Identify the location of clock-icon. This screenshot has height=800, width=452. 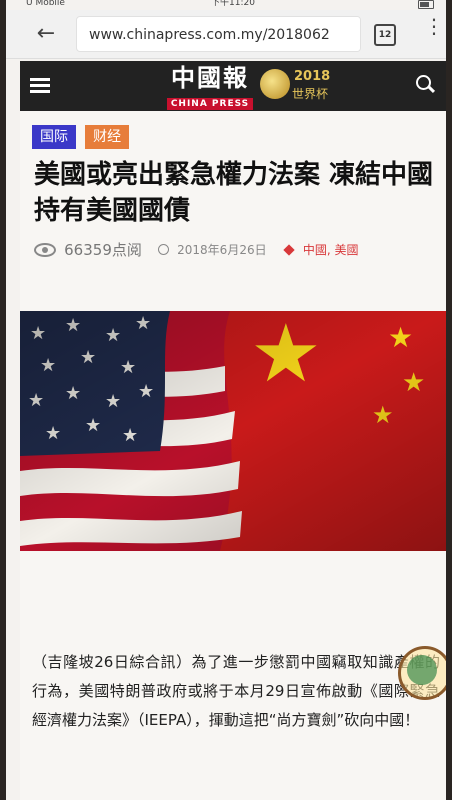
(163, 249).